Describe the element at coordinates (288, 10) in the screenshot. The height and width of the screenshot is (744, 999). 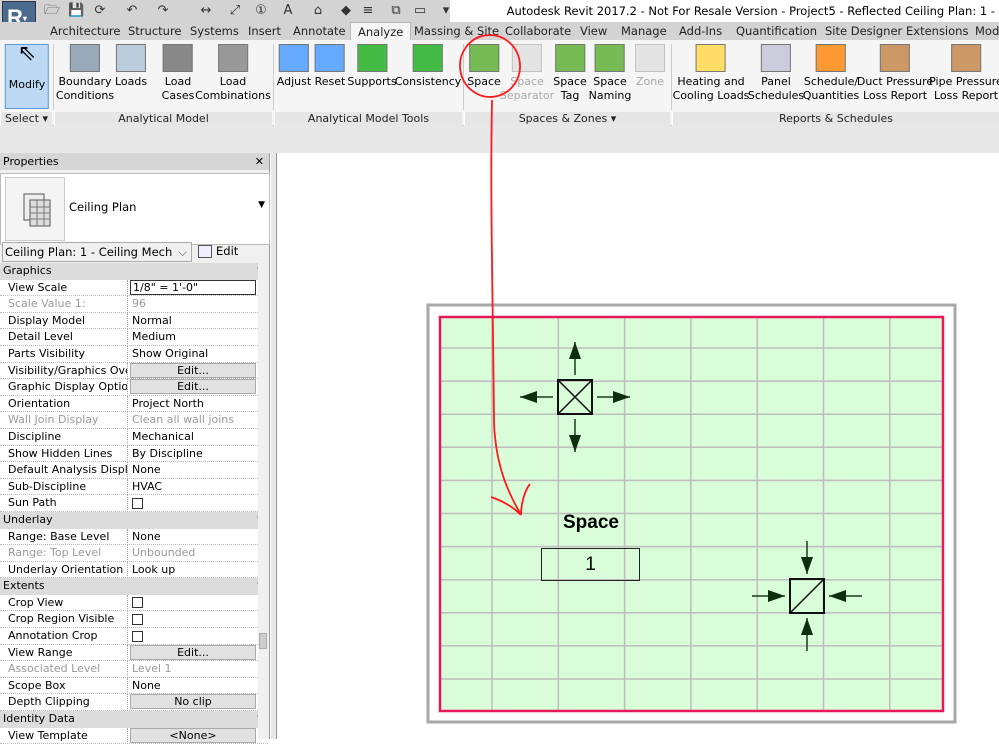
I see `text-icon: A` at that location.